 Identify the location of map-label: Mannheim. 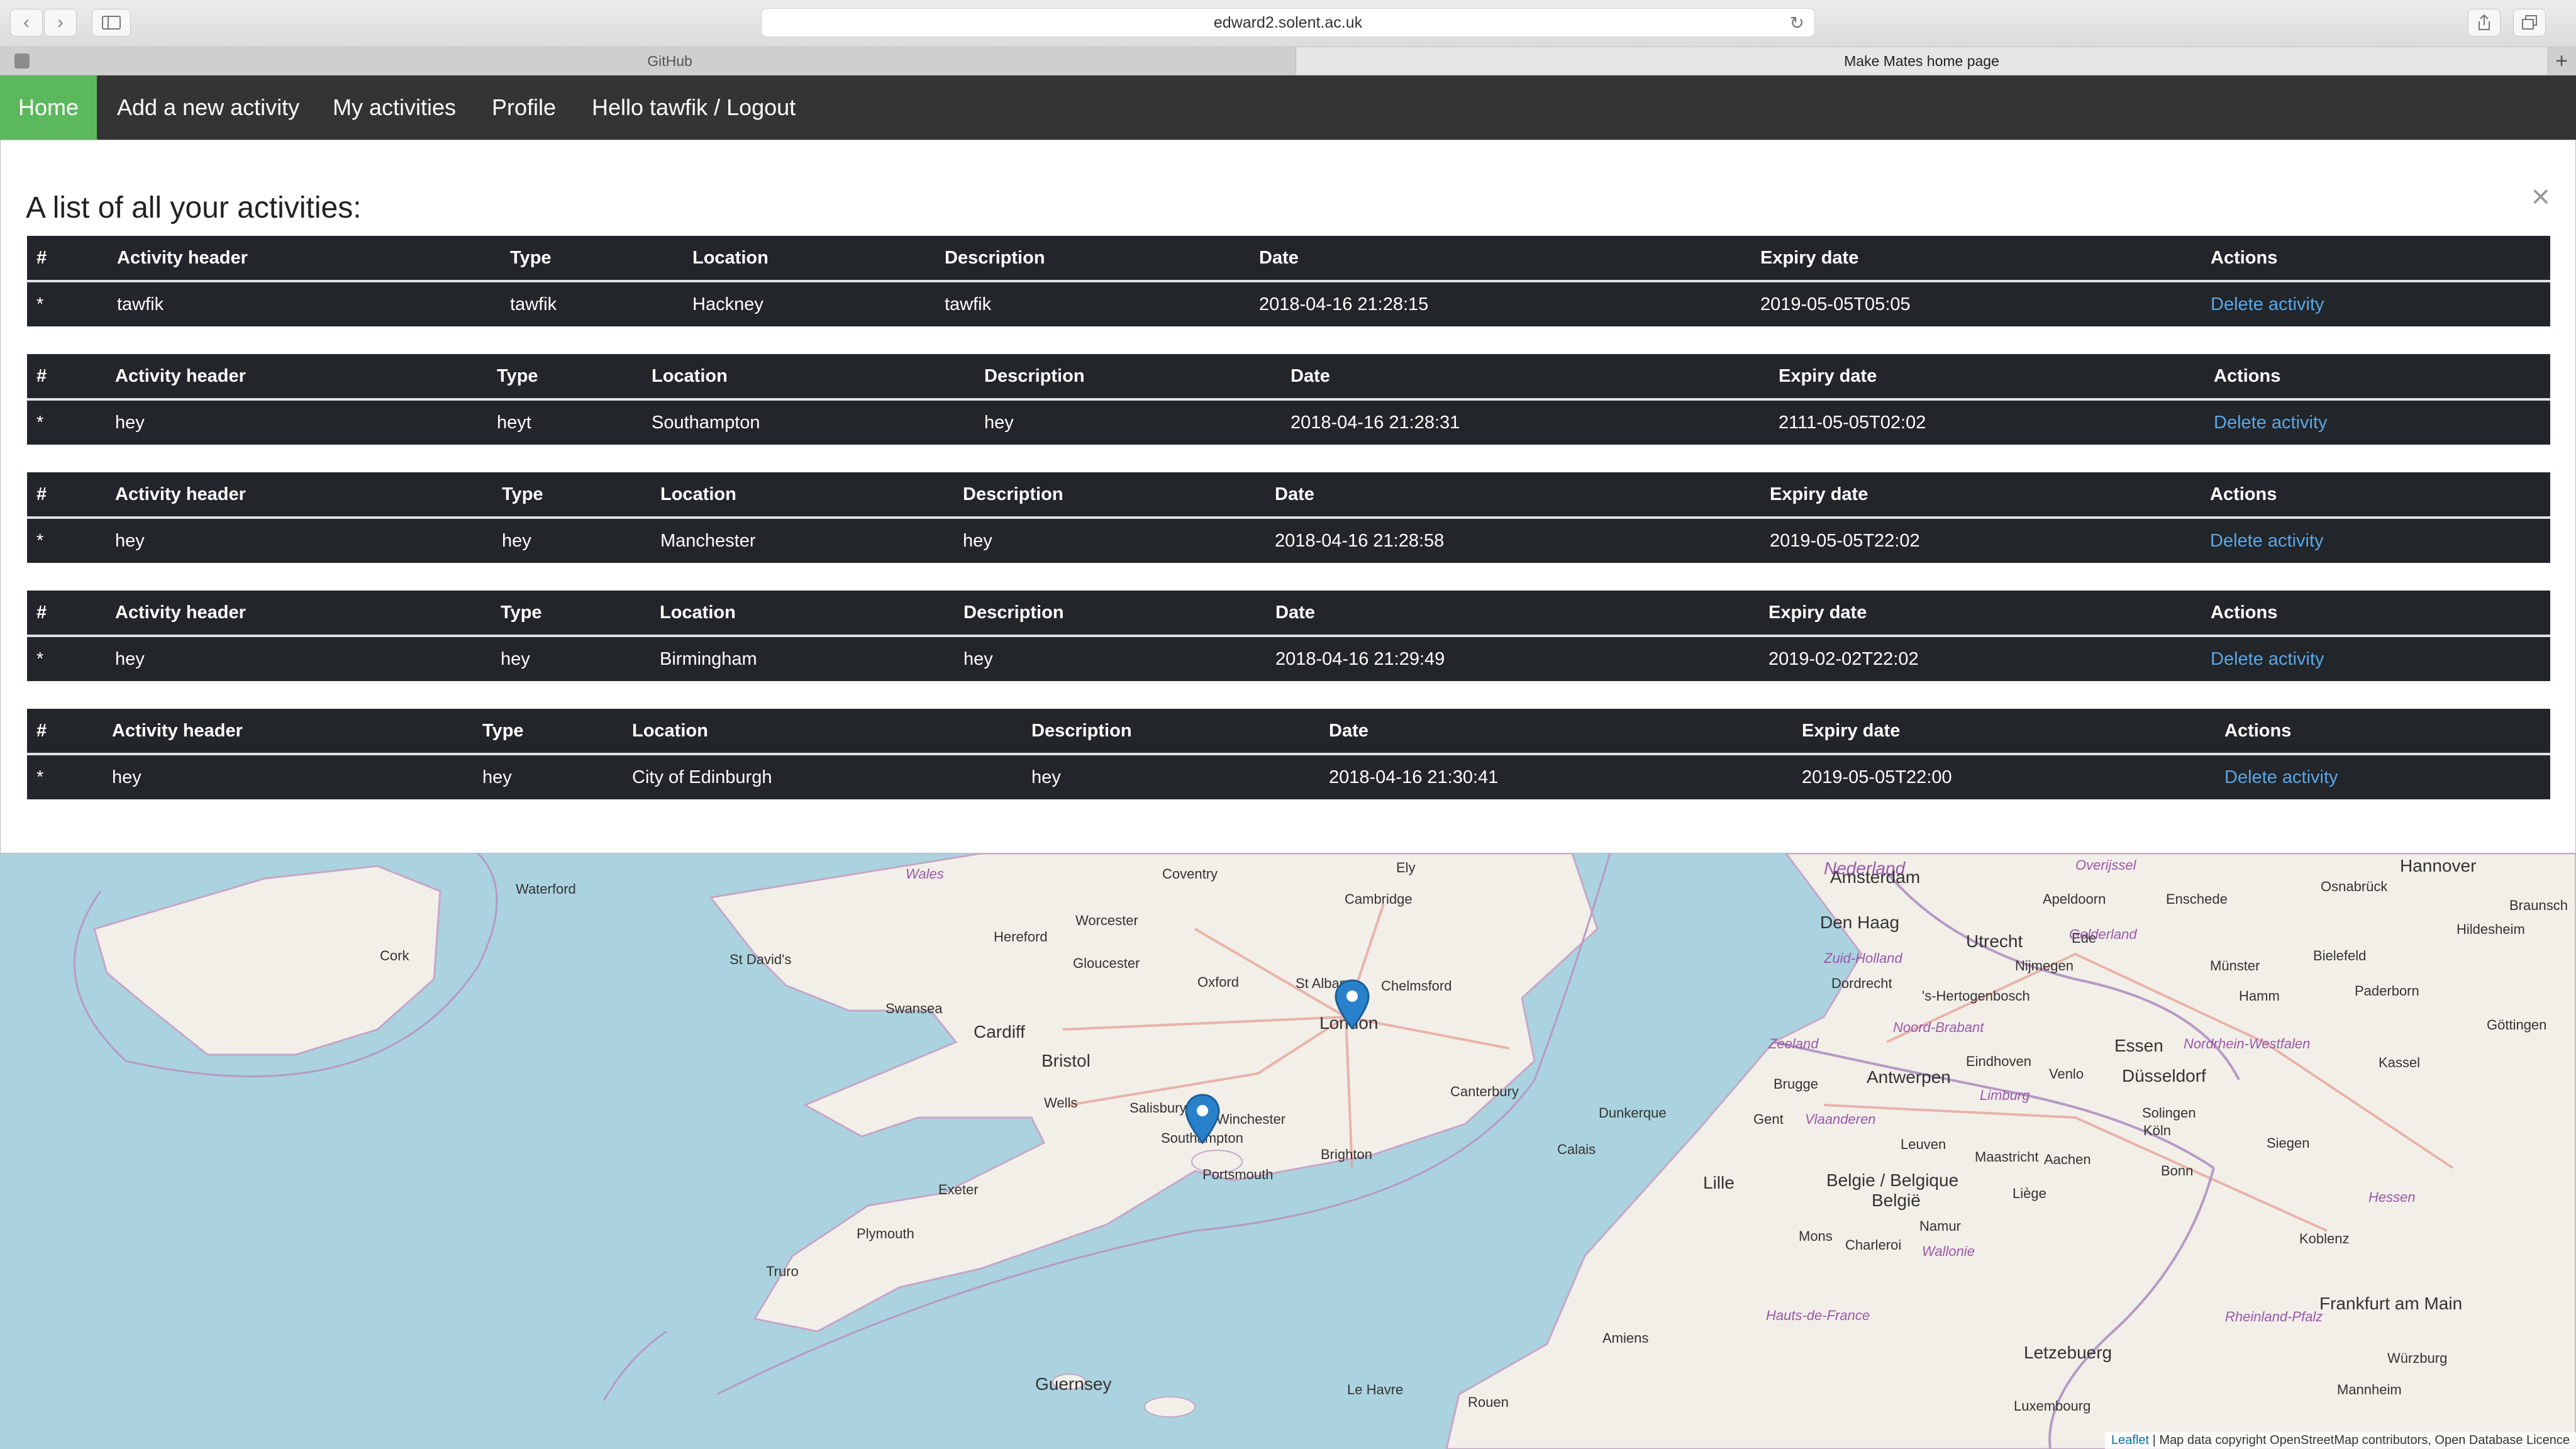
(2369, 1389).